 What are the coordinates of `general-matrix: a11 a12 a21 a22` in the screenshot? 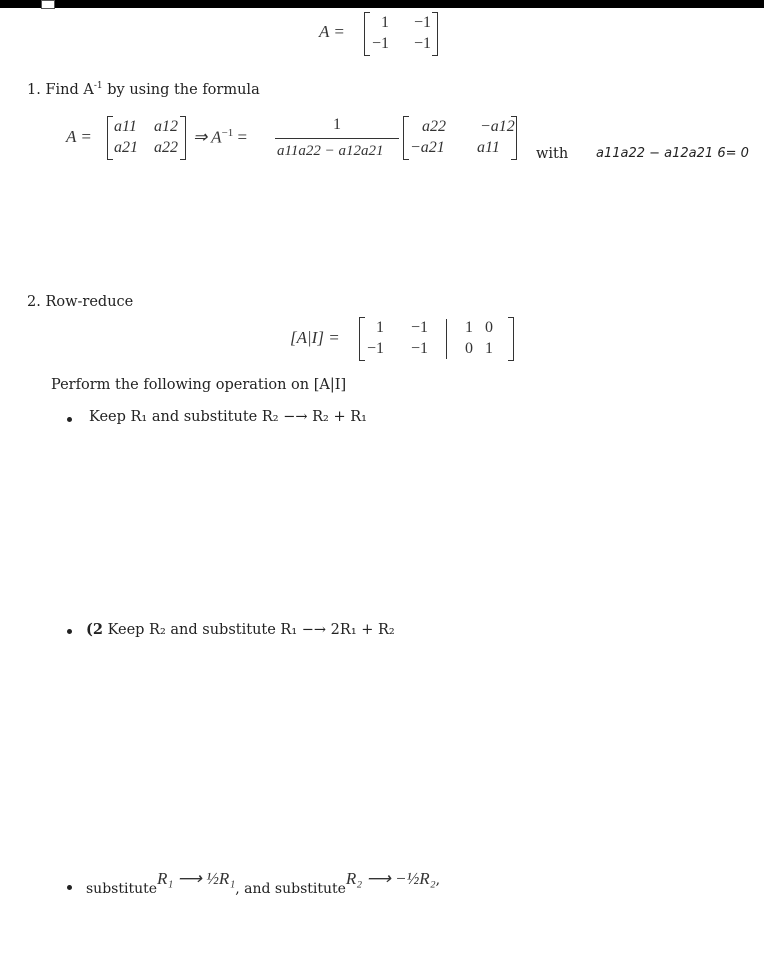 It's located at (146, 138).